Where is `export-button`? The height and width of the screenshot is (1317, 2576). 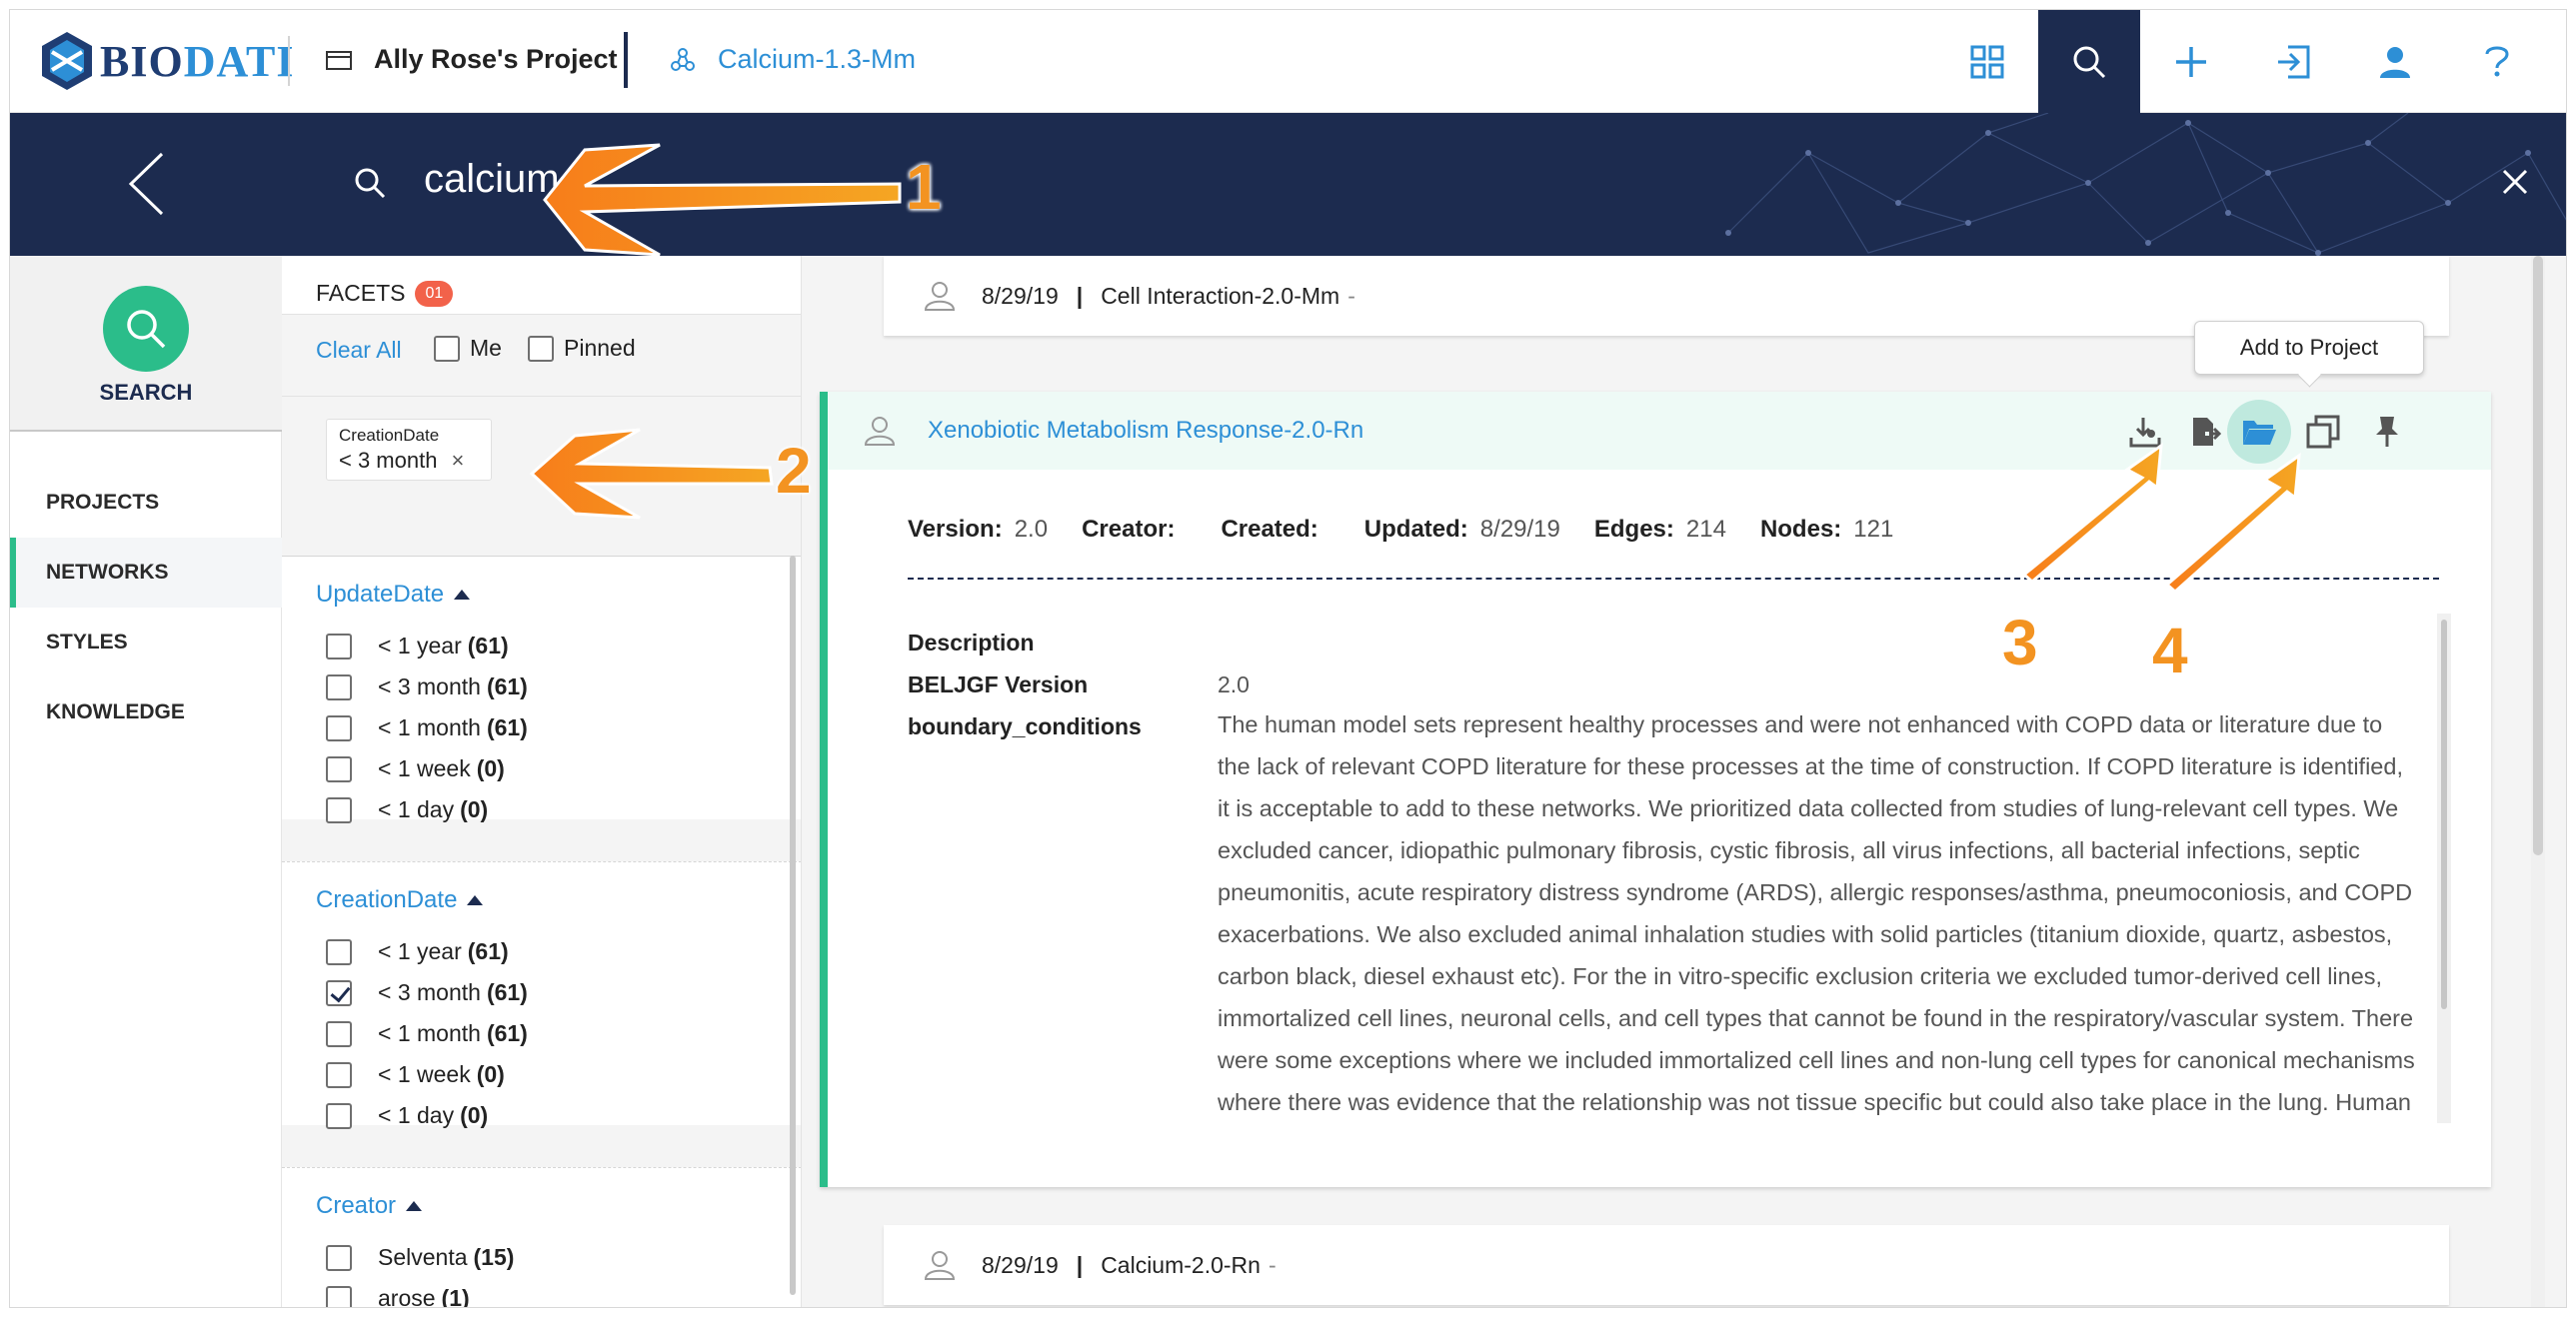 export-button is located at coordinates (2205, 432).